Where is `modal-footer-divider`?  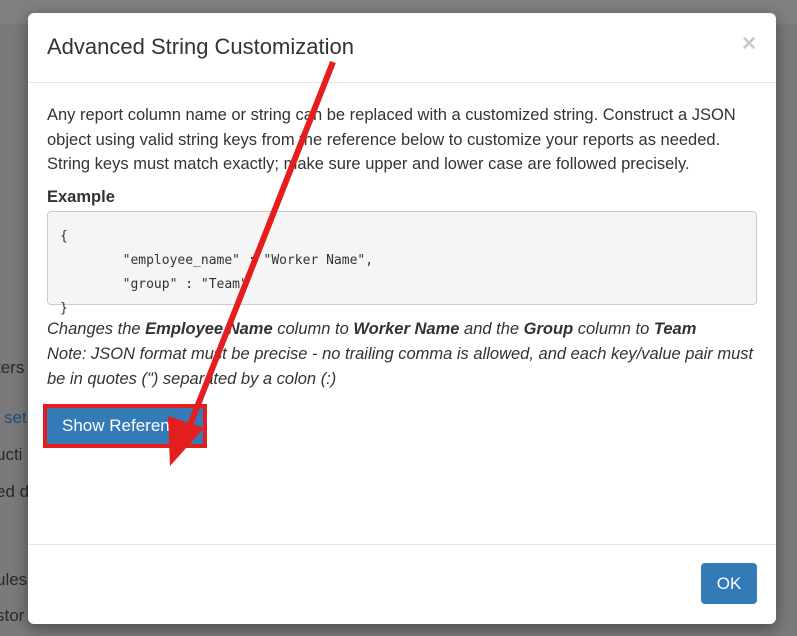 modal-footer-divider is located at coordinates (402, 544).